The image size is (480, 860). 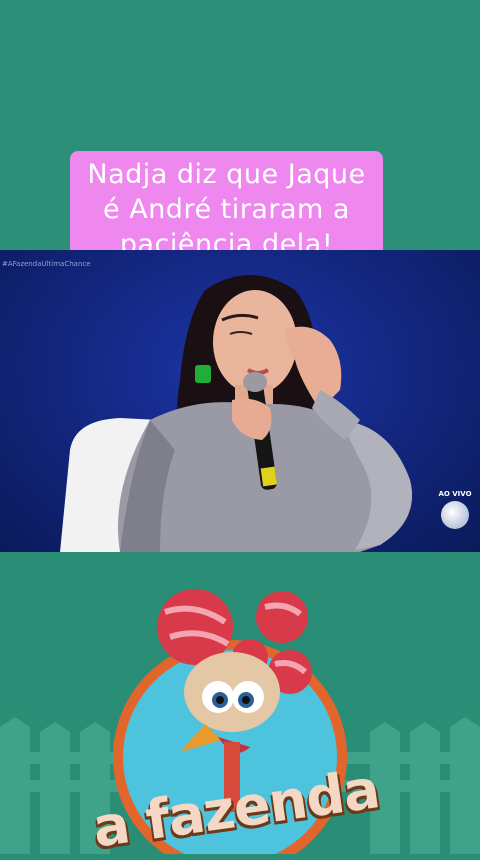 What do you see at coordinates (455, 515) in the screenshot?
I see `broadcaster-logo` at bounding box center [455, 515].